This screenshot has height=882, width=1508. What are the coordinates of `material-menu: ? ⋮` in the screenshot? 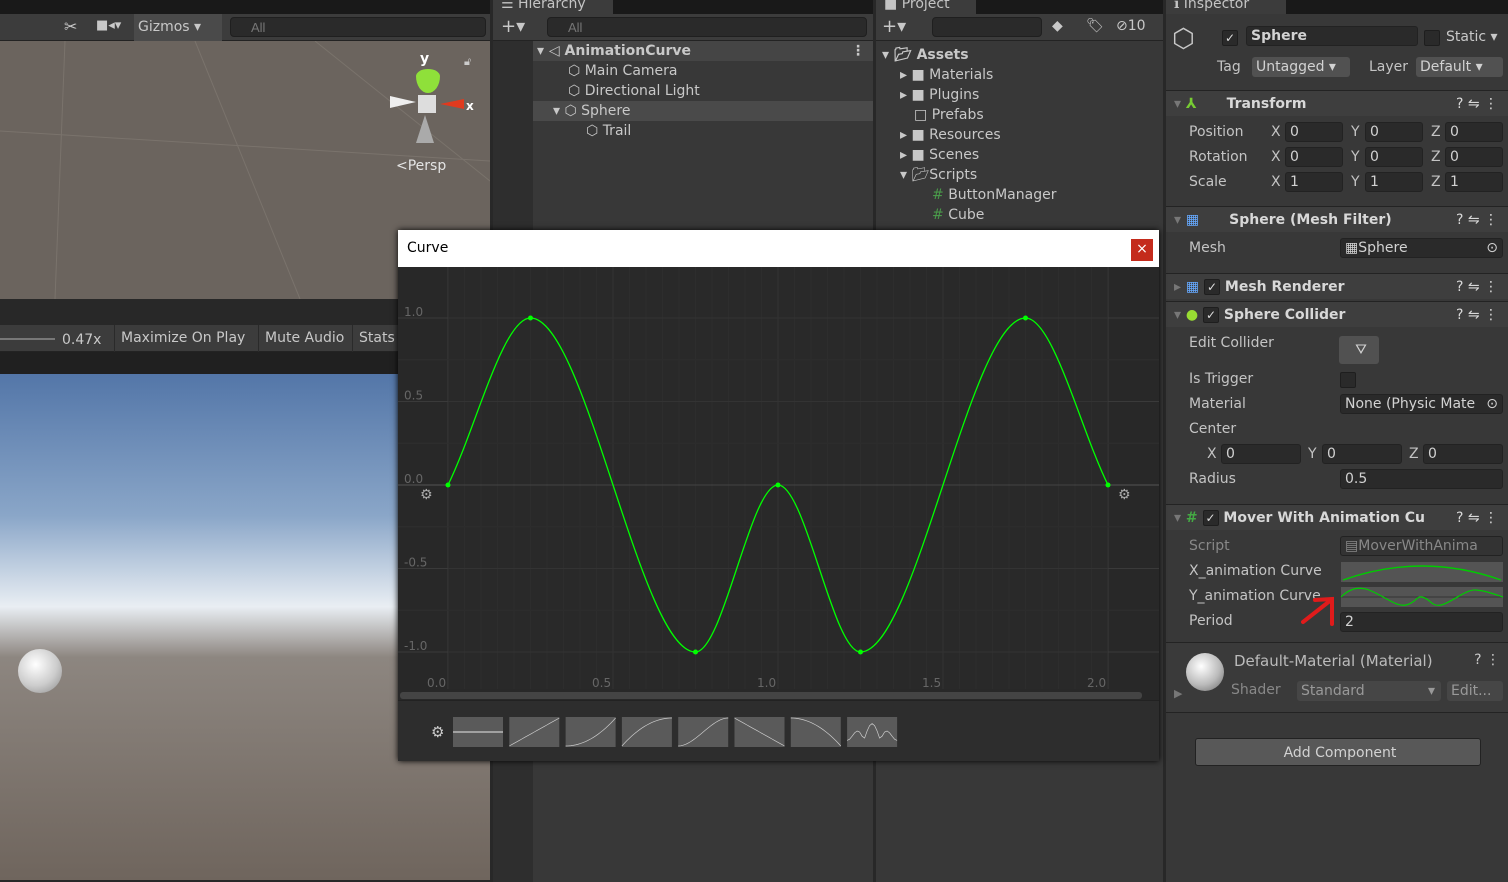 It's located at (1487, 660).